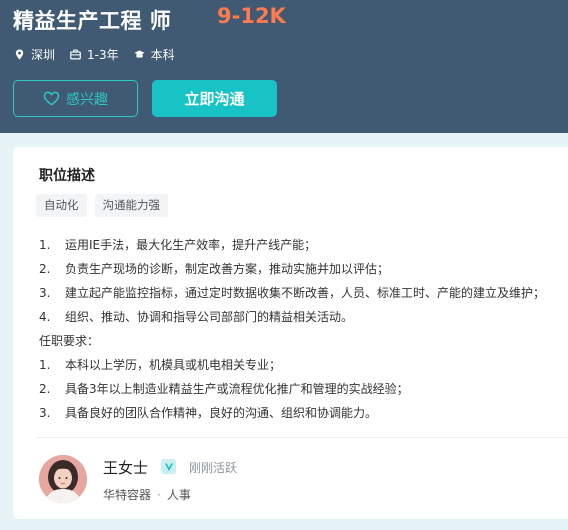  Describe the element at coordinates (237, 389) in the screenshot. I see `line-text: 具备3年以上制造业精益生产或流程优化推广和管理的实战经验；` at that location.